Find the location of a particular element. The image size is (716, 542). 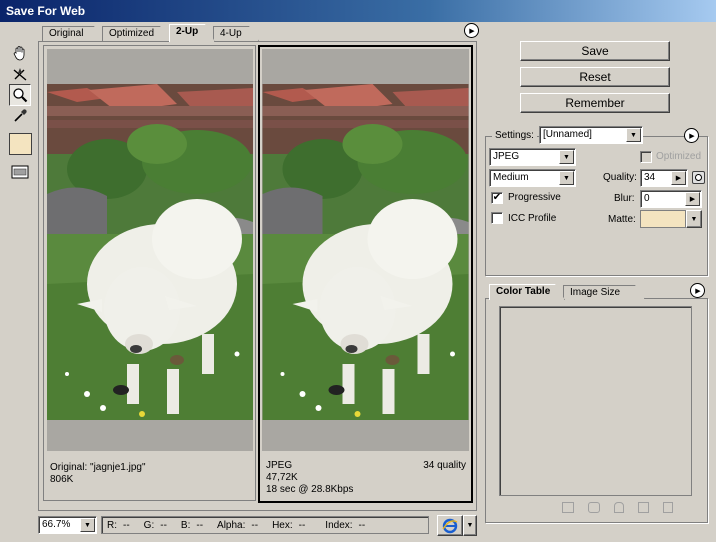

progressive-label: Progressive is located at coordinates (534, 197).